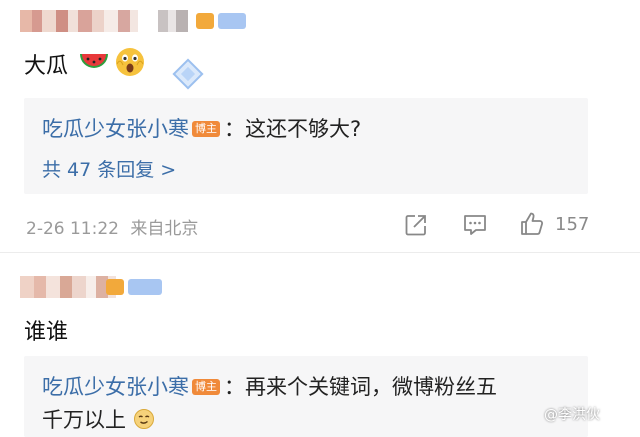 Image resolution: width=640 pixels, height=437 pixels. I want to click on reply-text: ：这还不够大?, so click(293, 129).